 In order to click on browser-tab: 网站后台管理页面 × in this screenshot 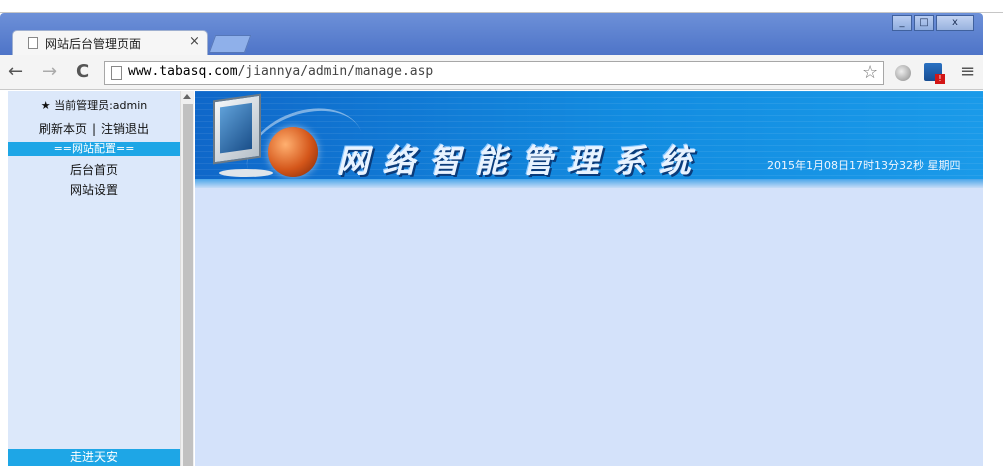, I will do `click(110, 42)`.